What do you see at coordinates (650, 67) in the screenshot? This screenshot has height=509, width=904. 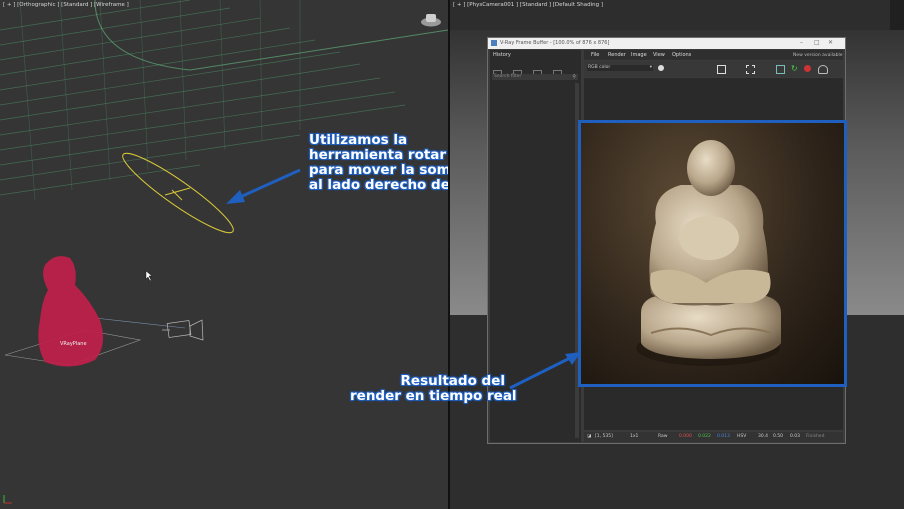 I see `chevron-down-icon: ▾` at bounding box center [650, 67].